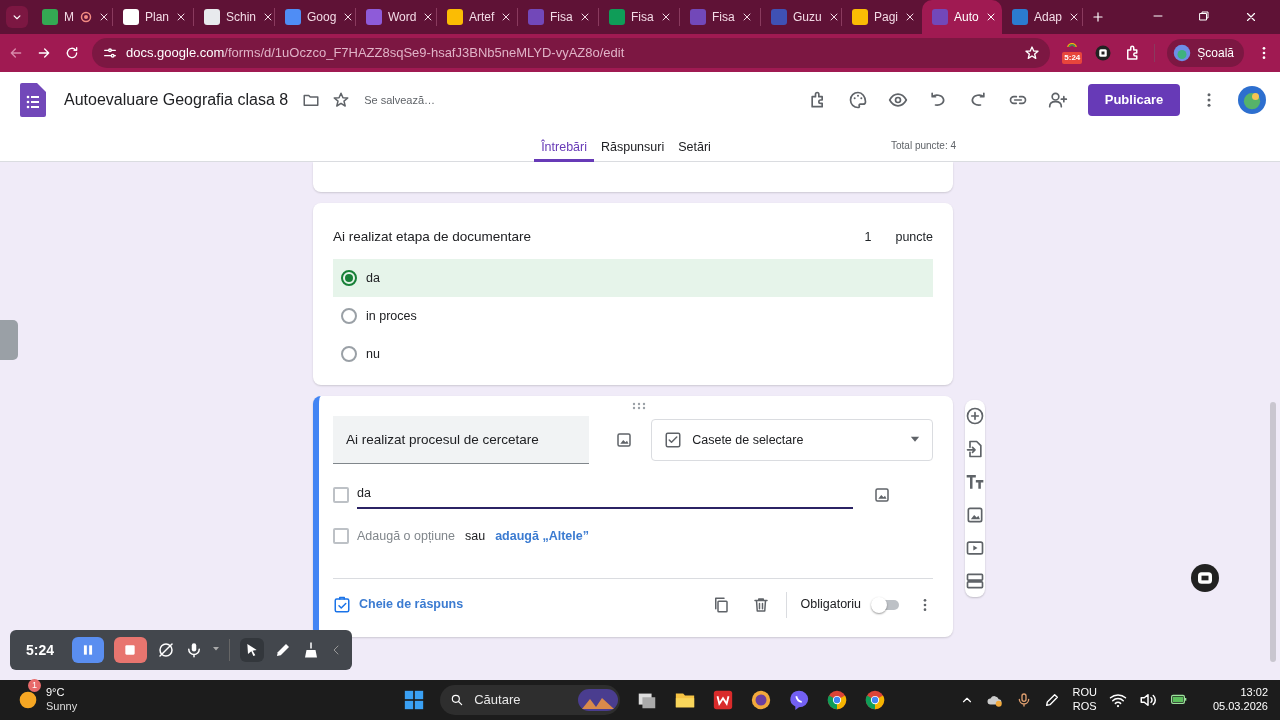  Describe the element at coordinates (411, 605) in the screenshot. I see `answer-key-link: Cheie de răspuns` at that location.